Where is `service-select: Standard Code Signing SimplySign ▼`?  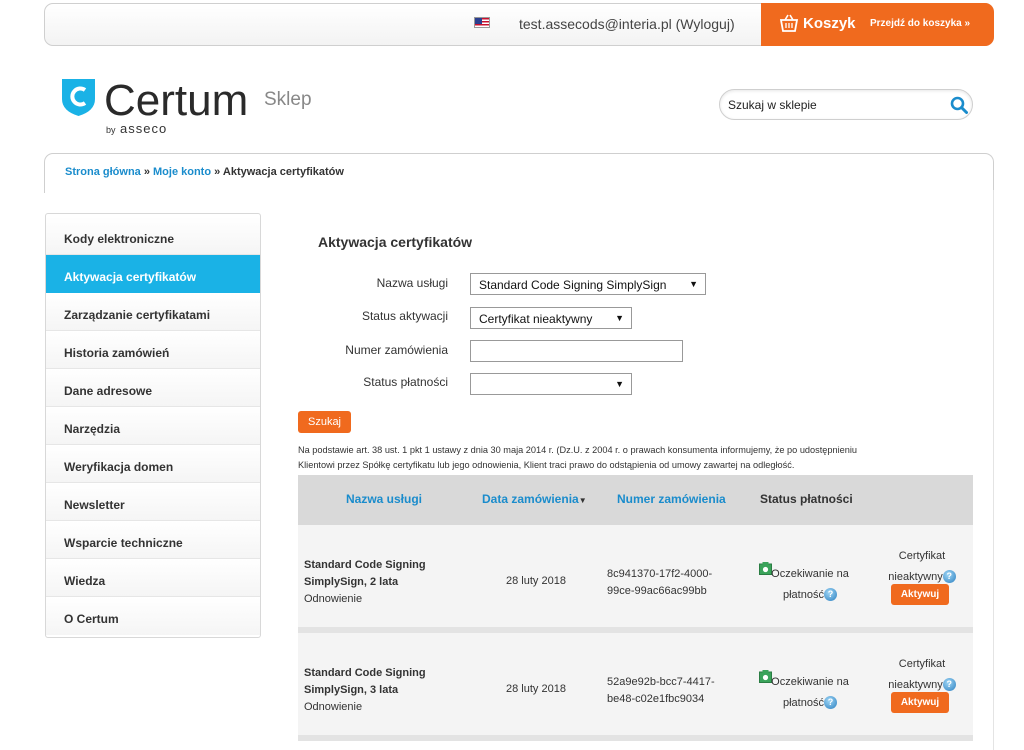
service-select: Standard Code Signing SimplySign ▼ is located at coordinates (588, 284).